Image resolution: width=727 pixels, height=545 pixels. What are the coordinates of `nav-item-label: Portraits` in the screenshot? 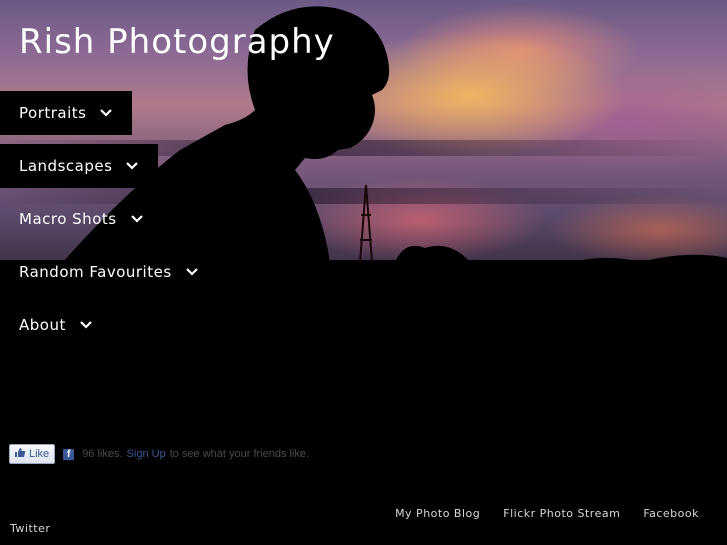 It's located at (53, 113).